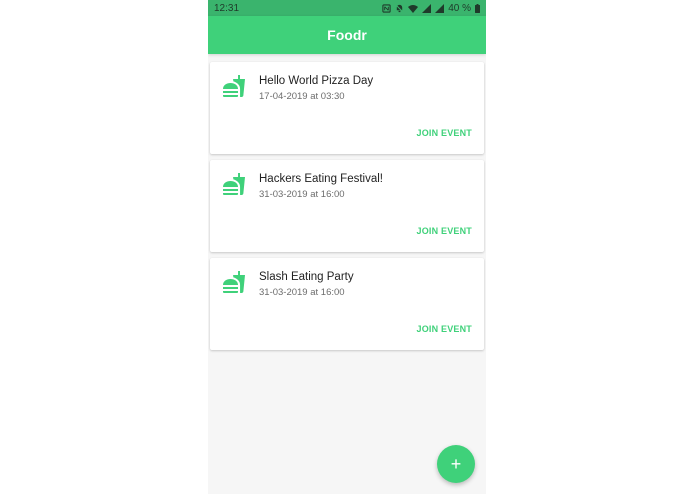  I want to click on wifi-icon, so click(413, 8).